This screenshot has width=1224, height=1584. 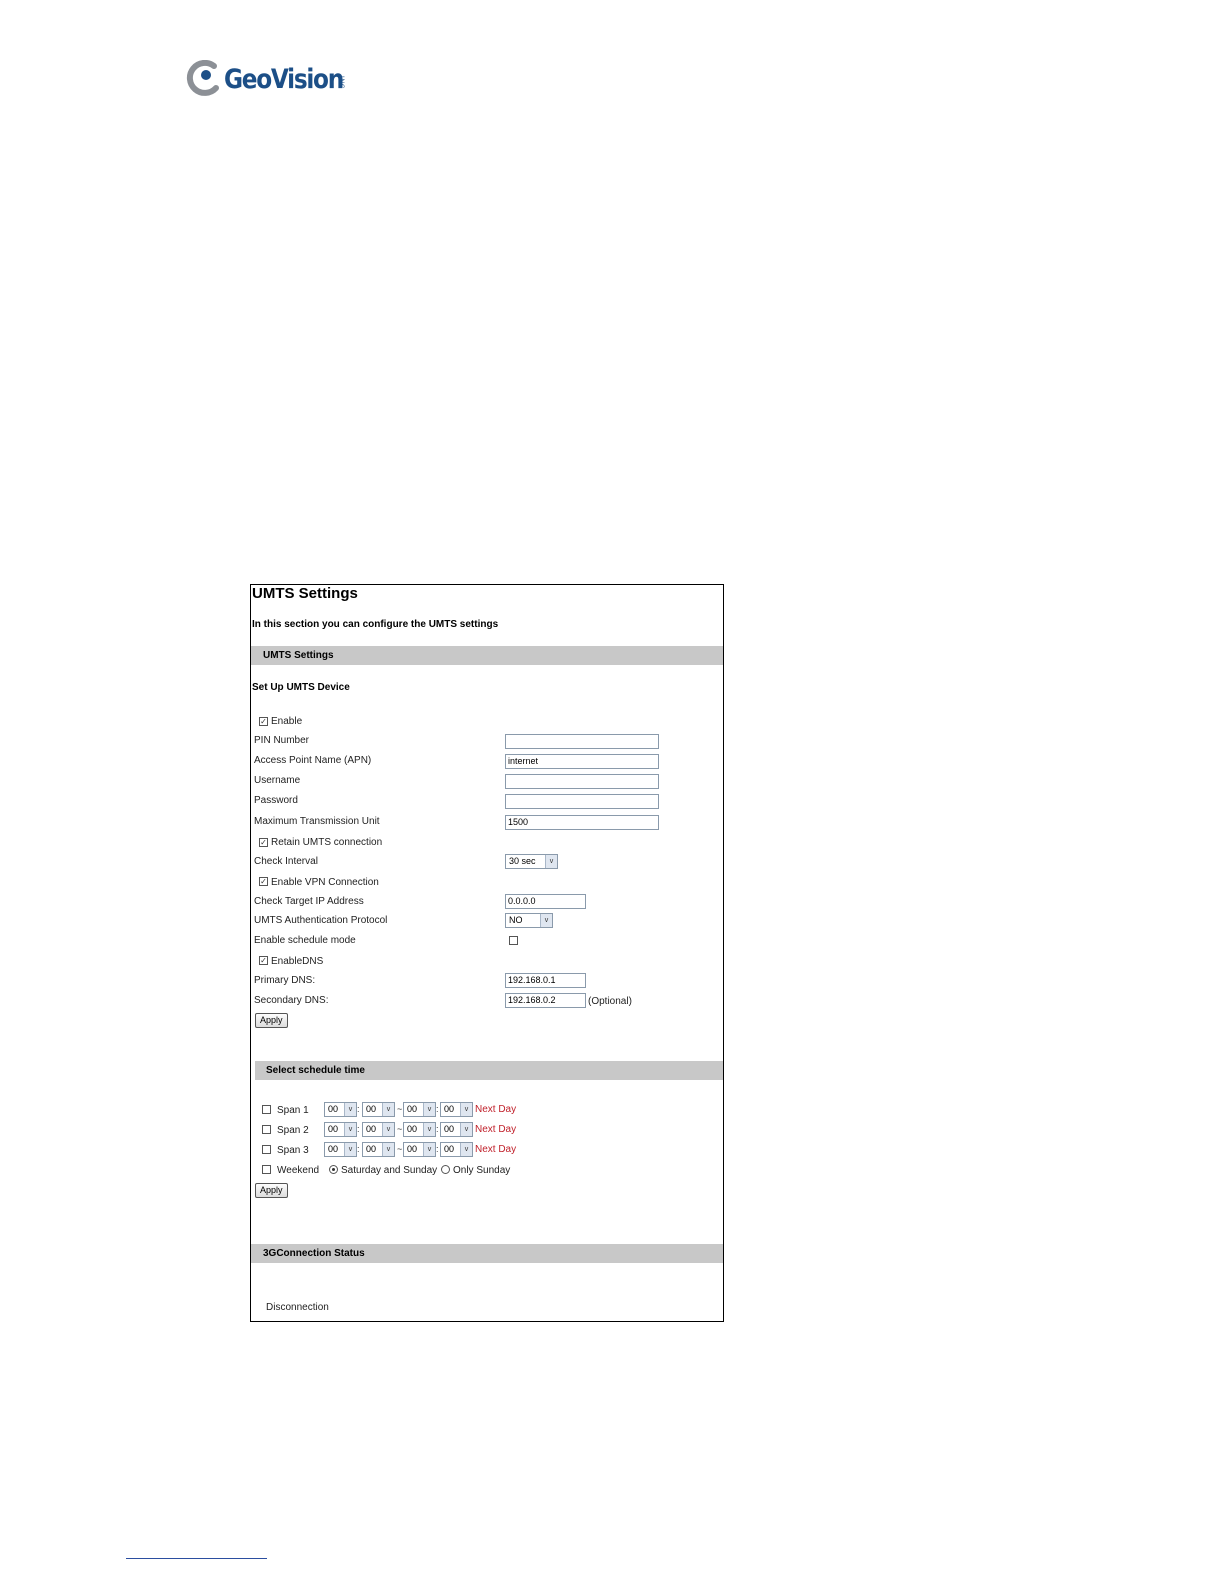 I want to click on retain-umts-label: Retain UMTS connection, so click(x=327, y=842).